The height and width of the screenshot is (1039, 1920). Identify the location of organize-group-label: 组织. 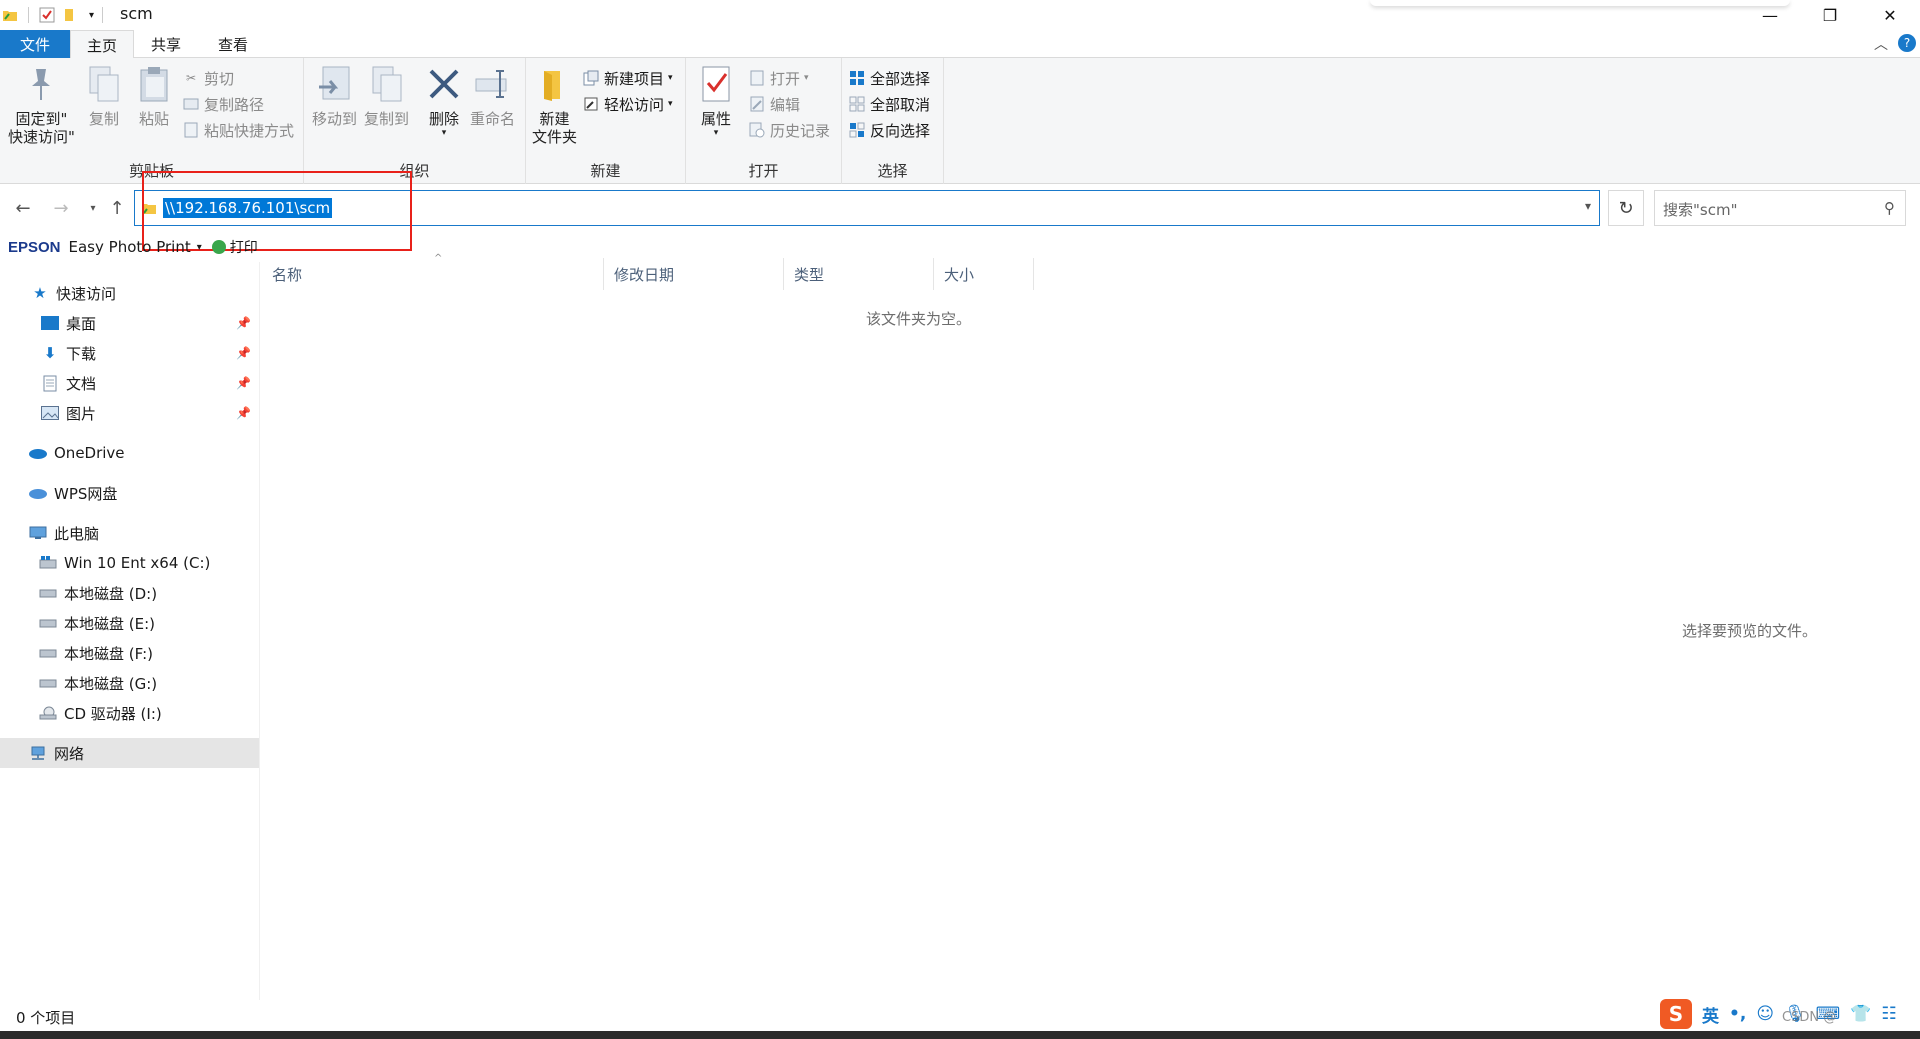
(414, 171).